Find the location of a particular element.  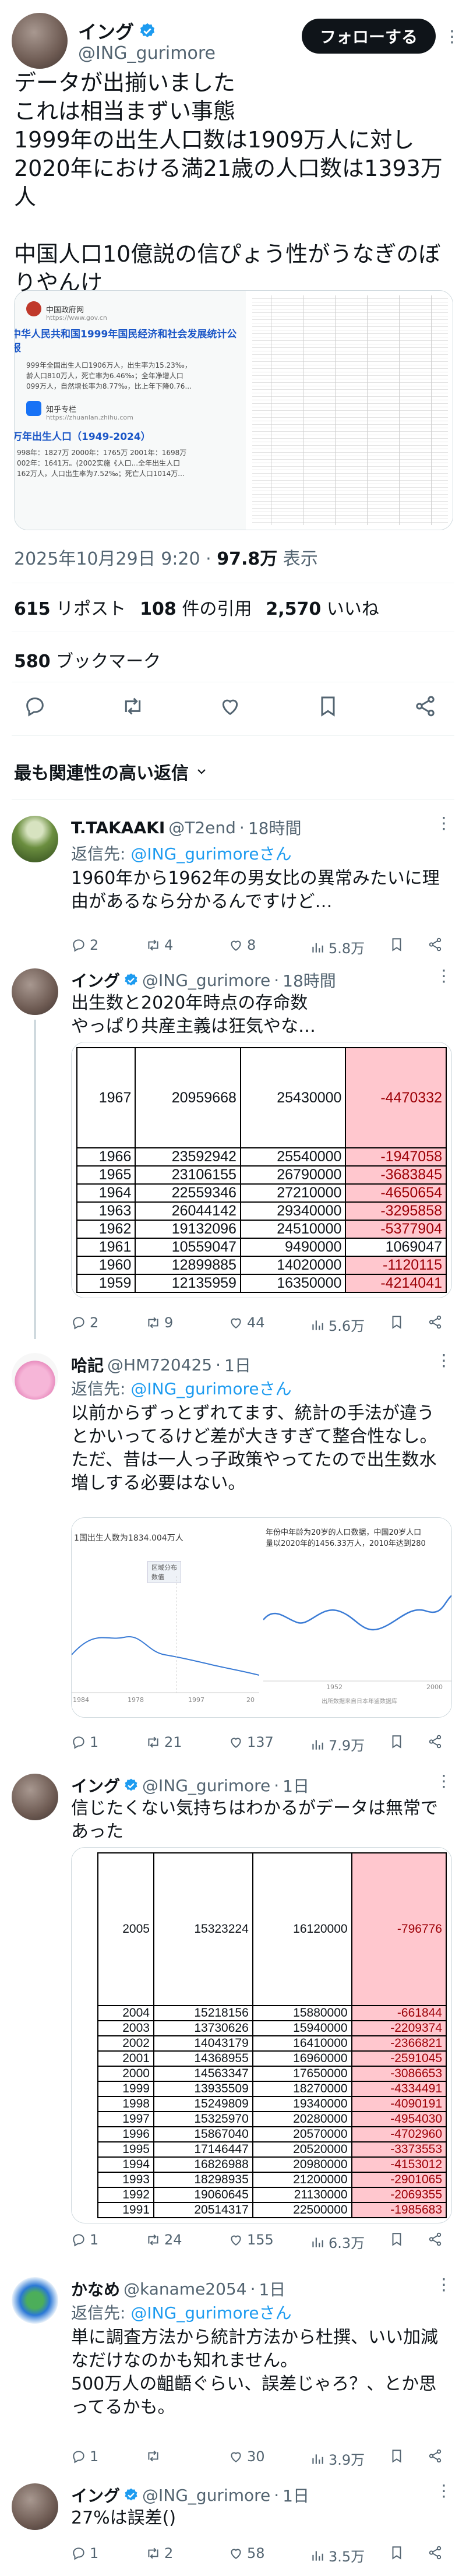

reply-sort-label: 最も関連性の高い返信 is located at coordinates (102, 771).